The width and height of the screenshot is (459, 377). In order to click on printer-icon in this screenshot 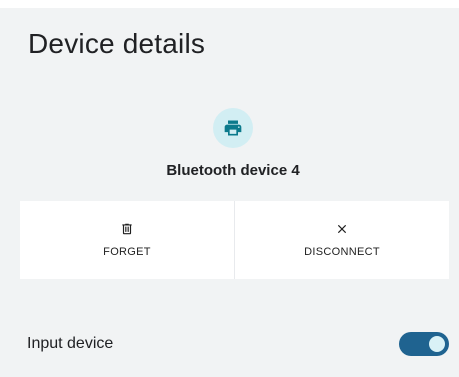, I will do `click(233, 128)`.